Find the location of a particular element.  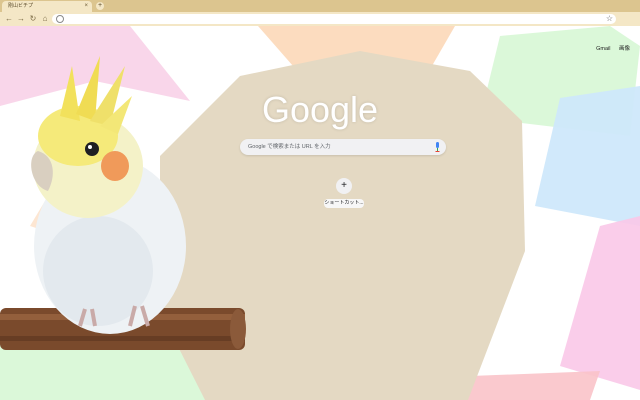

search-box: Google で検索または URL を入力 is located at coordinates (343, 147).